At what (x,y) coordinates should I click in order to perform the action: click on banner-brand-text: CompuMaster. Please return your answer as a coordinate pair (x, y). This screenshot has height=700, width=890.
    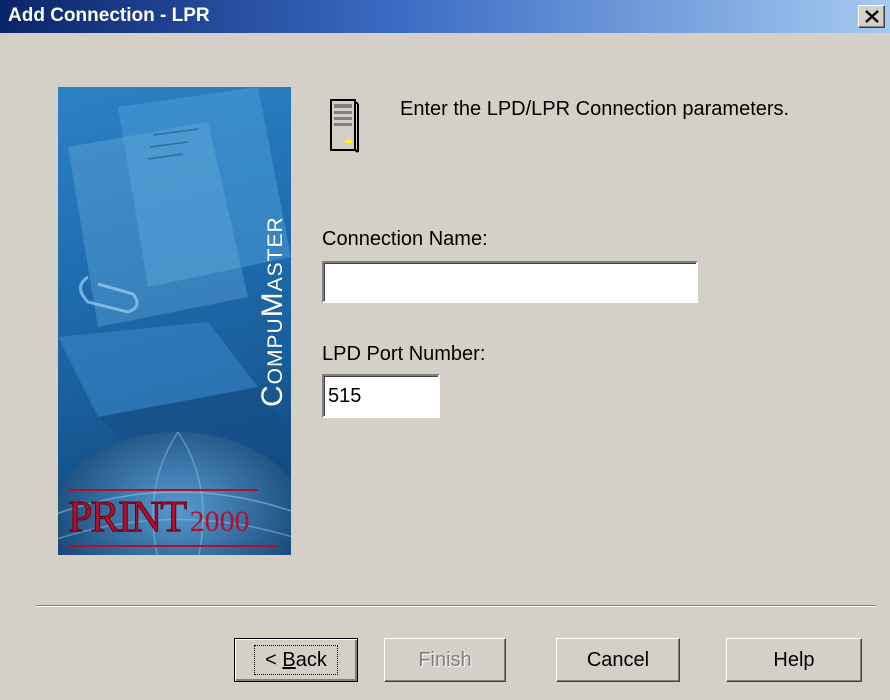
    Looking at the image, I should click on (272, 311).